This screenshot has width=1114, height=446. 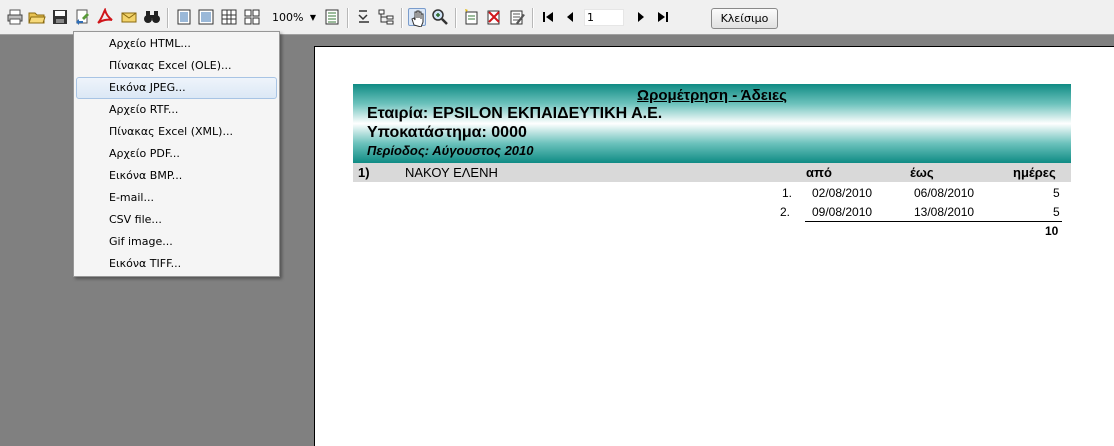 What do you see at coordinates (548, 17) in the screenshot?
I see `first-page-icon` at bounding box center [548, 17].